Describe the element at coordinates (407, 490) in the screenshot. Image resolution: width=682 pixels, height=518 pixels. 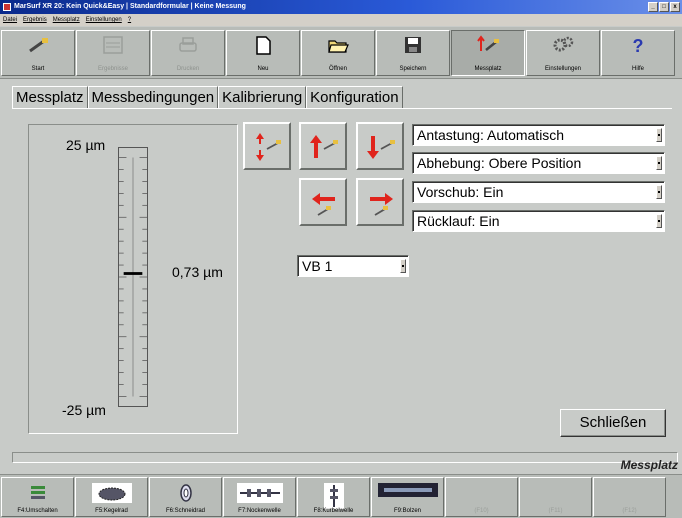
I see `bolt-icon` at that location.